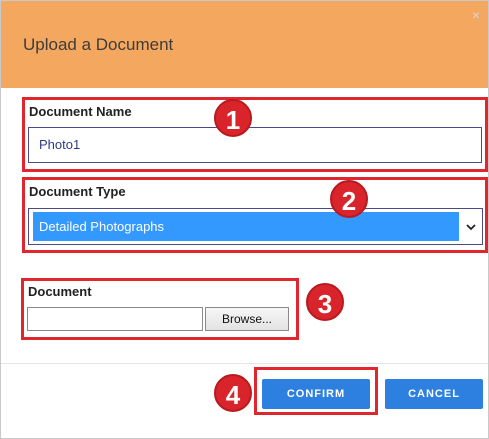  I want to click on close-icon: ×, so click(476, 15).